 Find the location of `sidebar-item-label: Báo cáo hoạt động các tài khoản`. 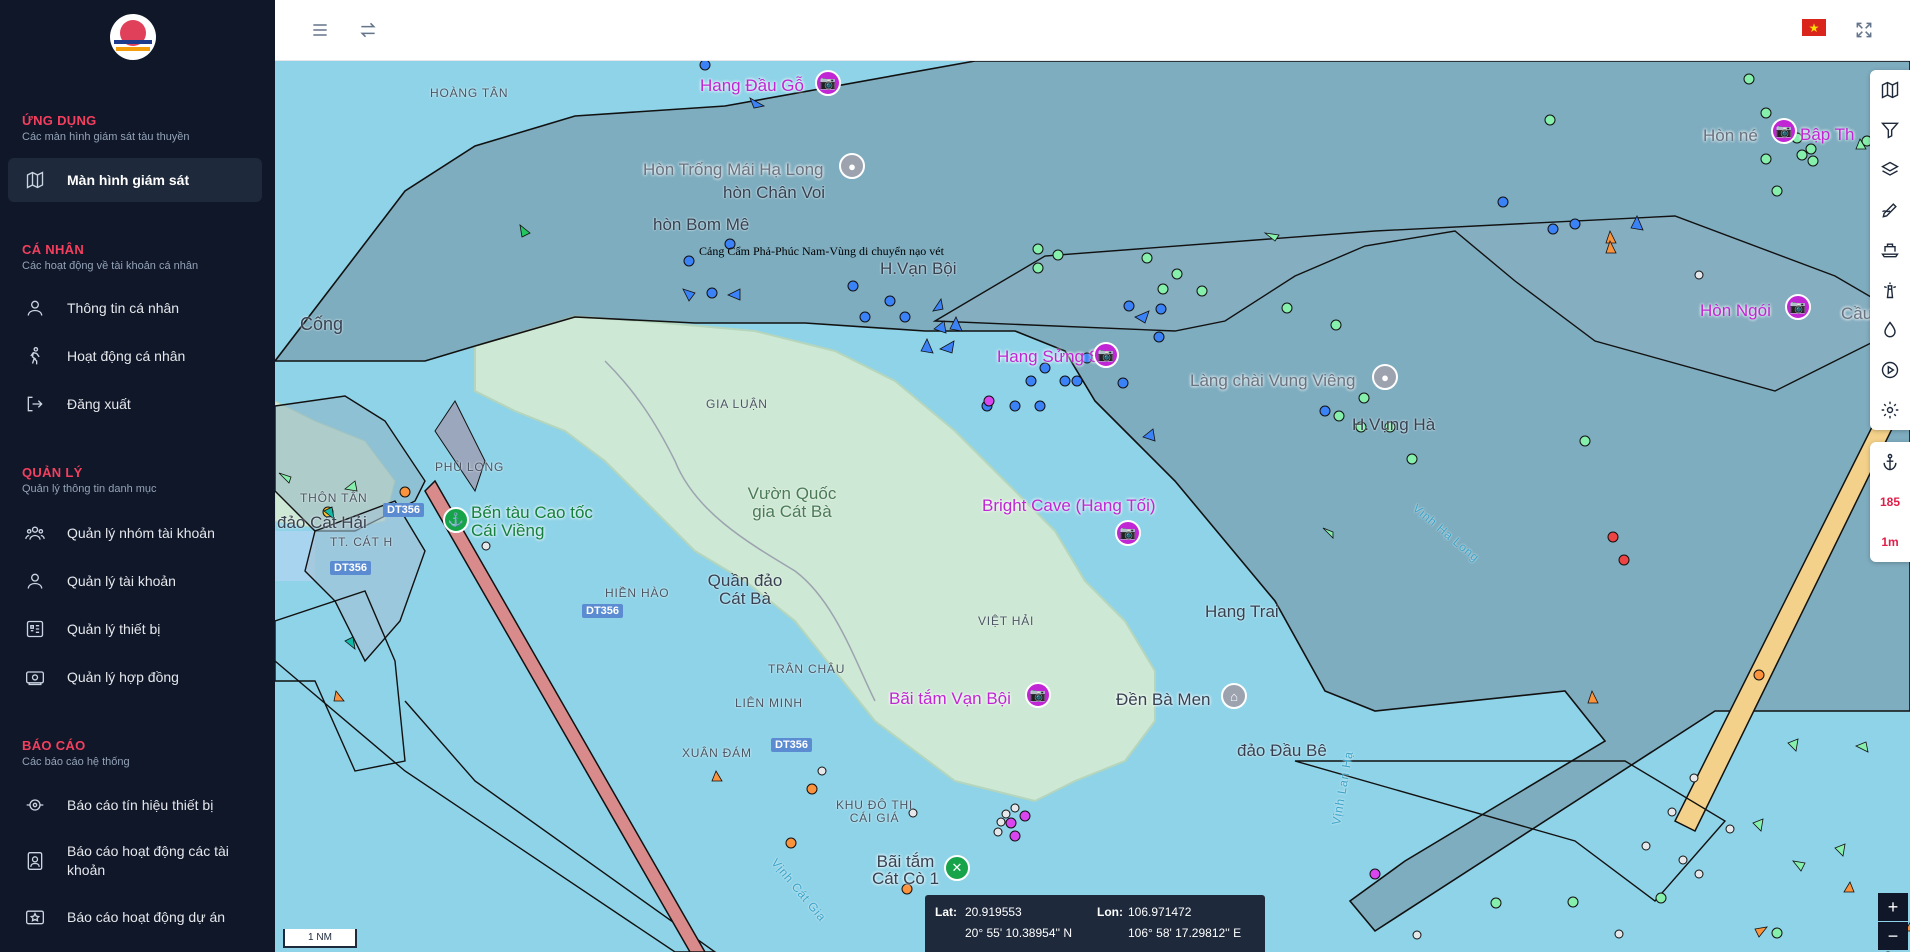

sidebar-item-label: Báo cáo hoạt động các tài khoản is located at coordinates (148, 860).